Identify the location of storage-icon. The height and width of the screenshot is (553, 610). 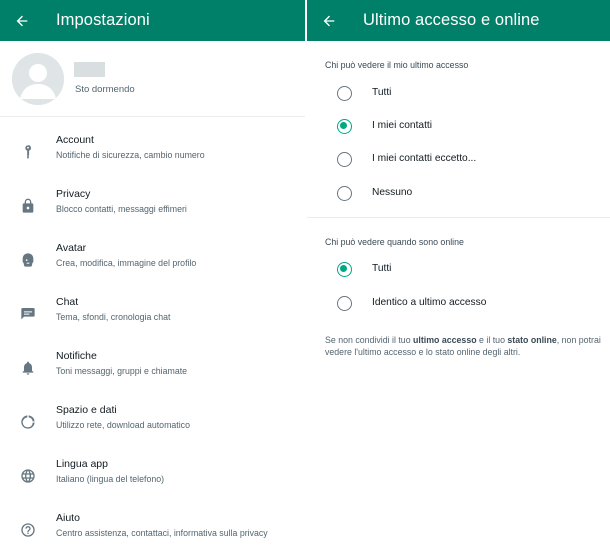
(28, 422).